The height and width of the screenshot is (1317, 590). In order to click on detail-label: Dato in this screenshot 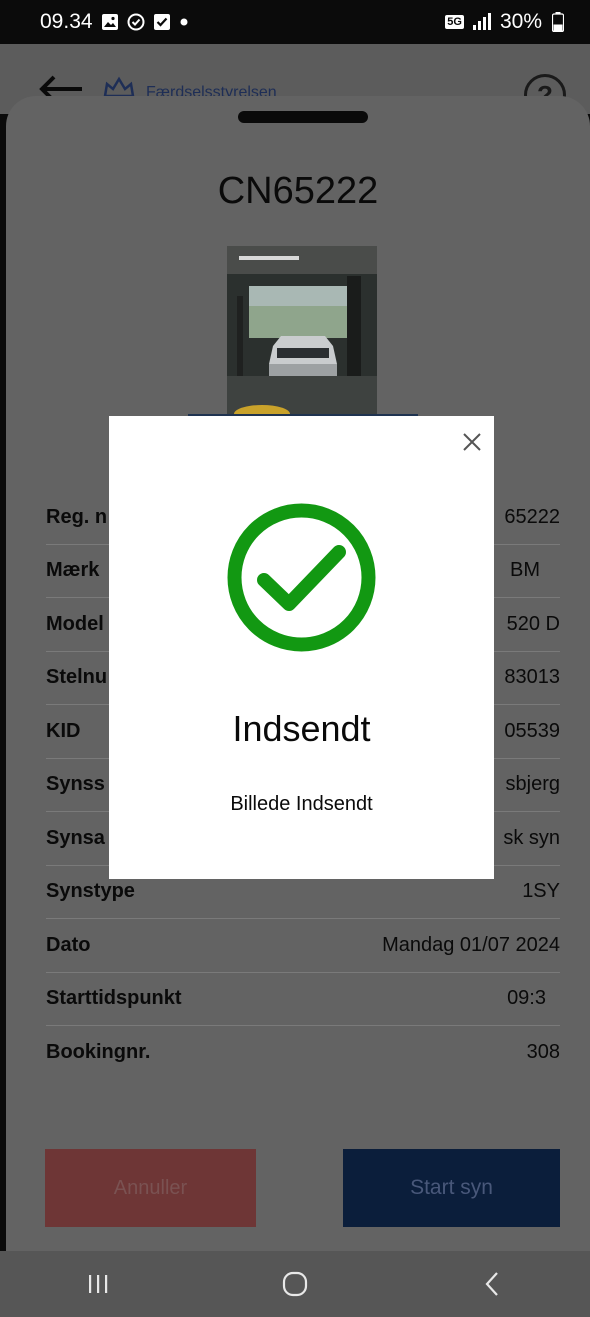, I will do `click(68, 944)`.